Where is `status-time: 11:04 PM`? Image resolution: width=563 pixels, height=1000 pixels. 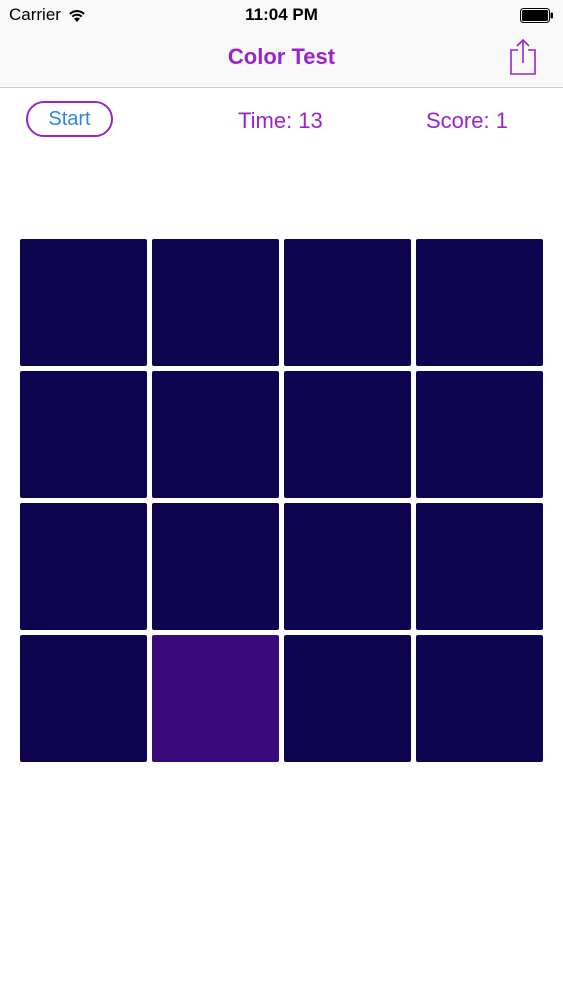 status-time: 11:04 PM is located at coordinates (281, 14).